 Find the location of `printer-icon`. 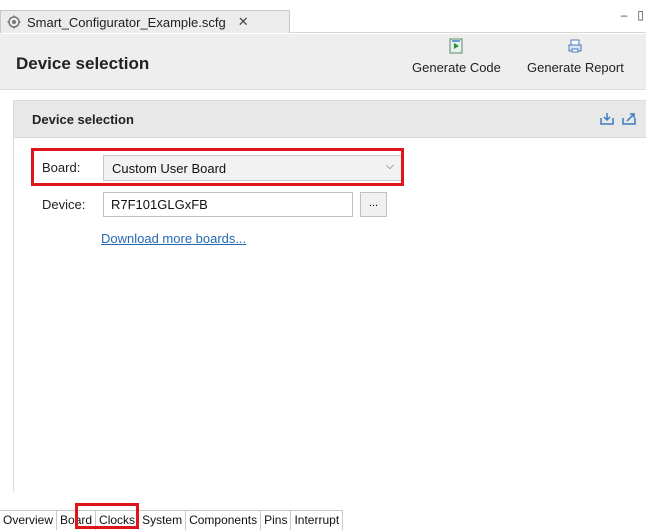

printer-icon is located at coordinates (575, 46).